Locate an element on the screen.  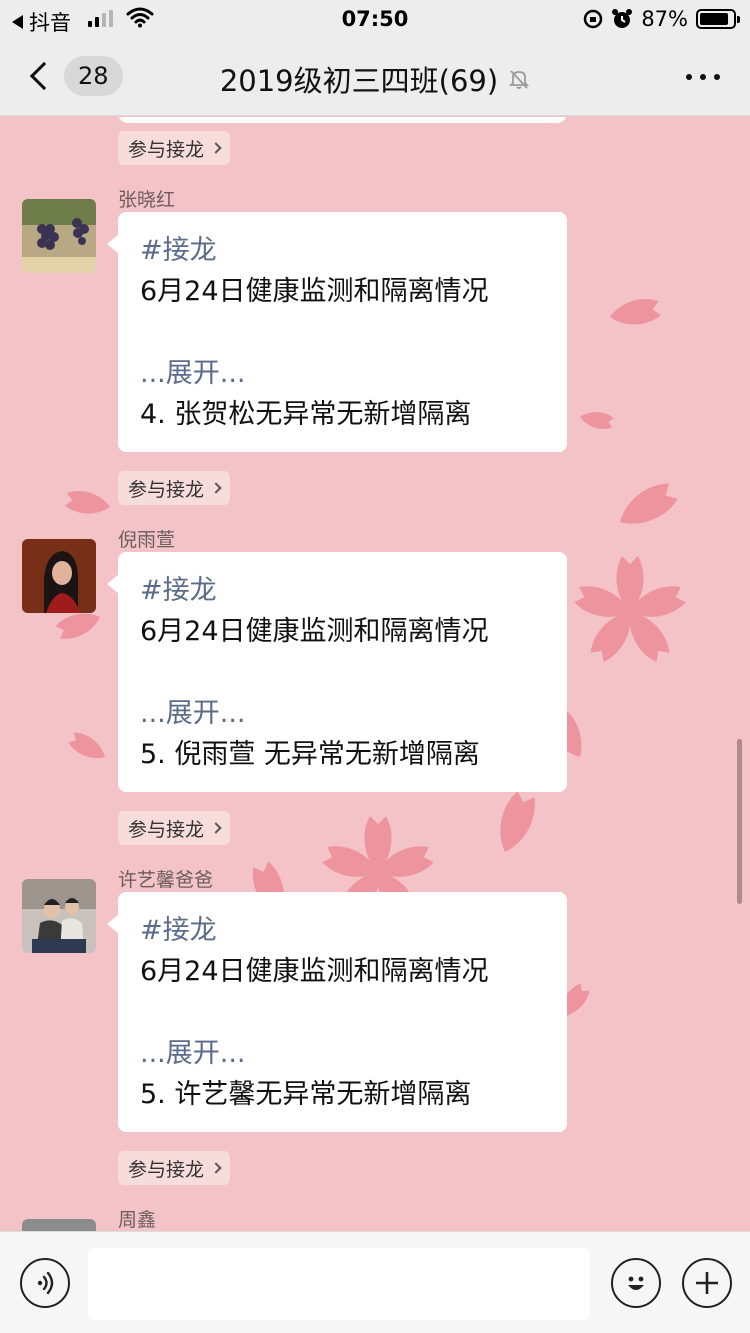
emoji-icon is located at coordinates (636, 1283).